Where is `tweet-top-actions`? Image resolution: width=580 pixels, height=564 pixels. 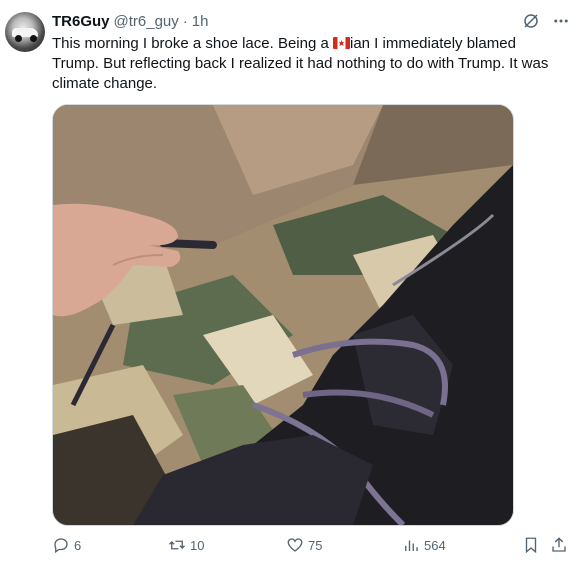
tweet-top-actions is located at coordinates (546, 21).